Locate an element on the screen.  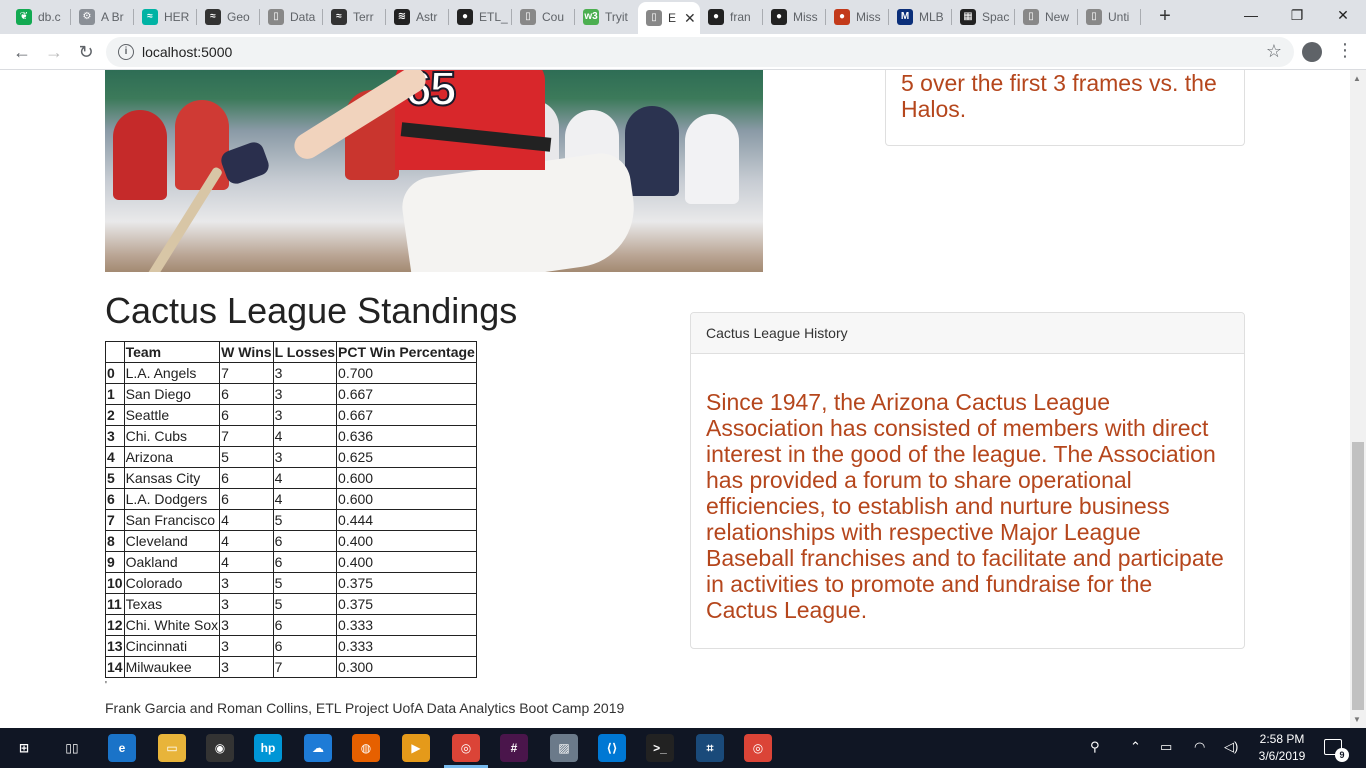
table-row: 10 Colorado 3 5 0.375 is located at coordinates (291, 583).